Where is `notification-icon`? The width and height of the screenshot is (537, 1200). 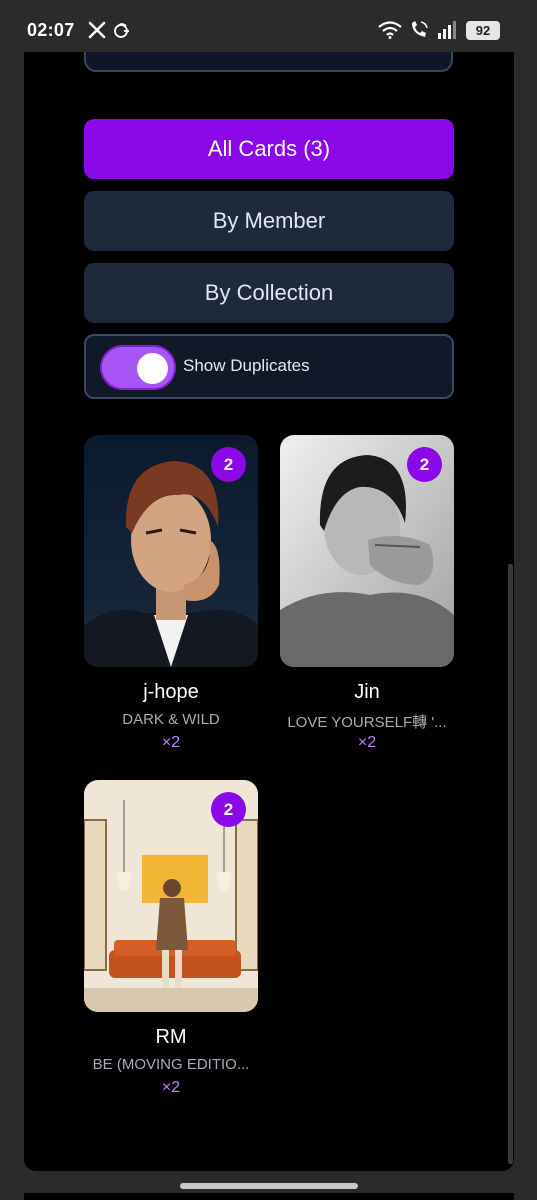
notification-icon is located at coordinates (121, 30).